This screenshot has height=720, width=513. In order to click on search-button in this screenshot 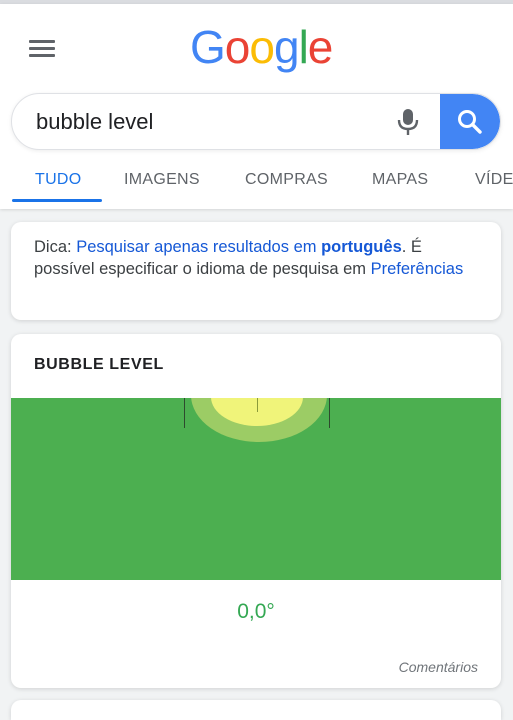, I will do `click(470, 121)`.